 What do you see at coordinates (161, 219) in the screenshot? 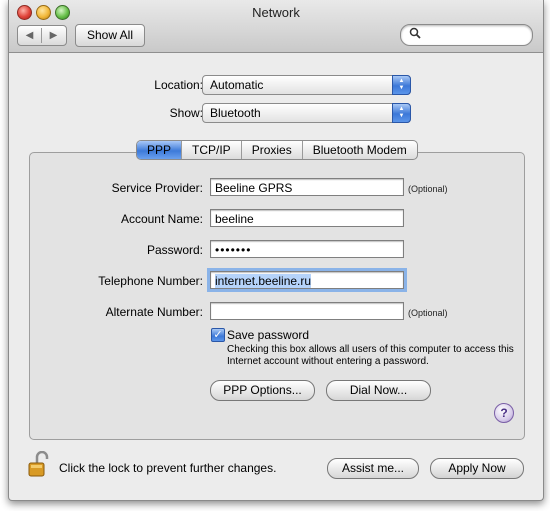
I see `account-name-label: Account Name:` at bounding box center [161, 219].